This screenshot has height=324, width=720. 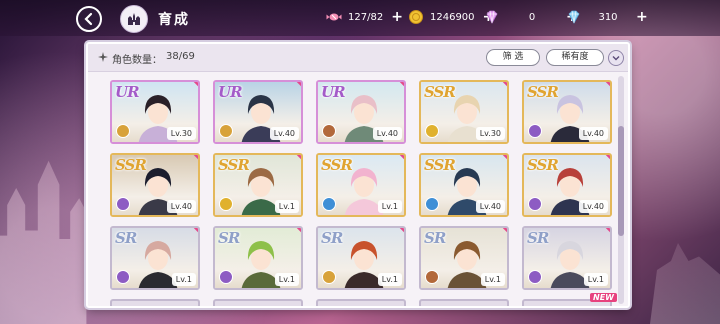 What do you see at coordinates (621, 181) in the screenshot?
I see `scroll-thumb` at bounding box center [621, 181].